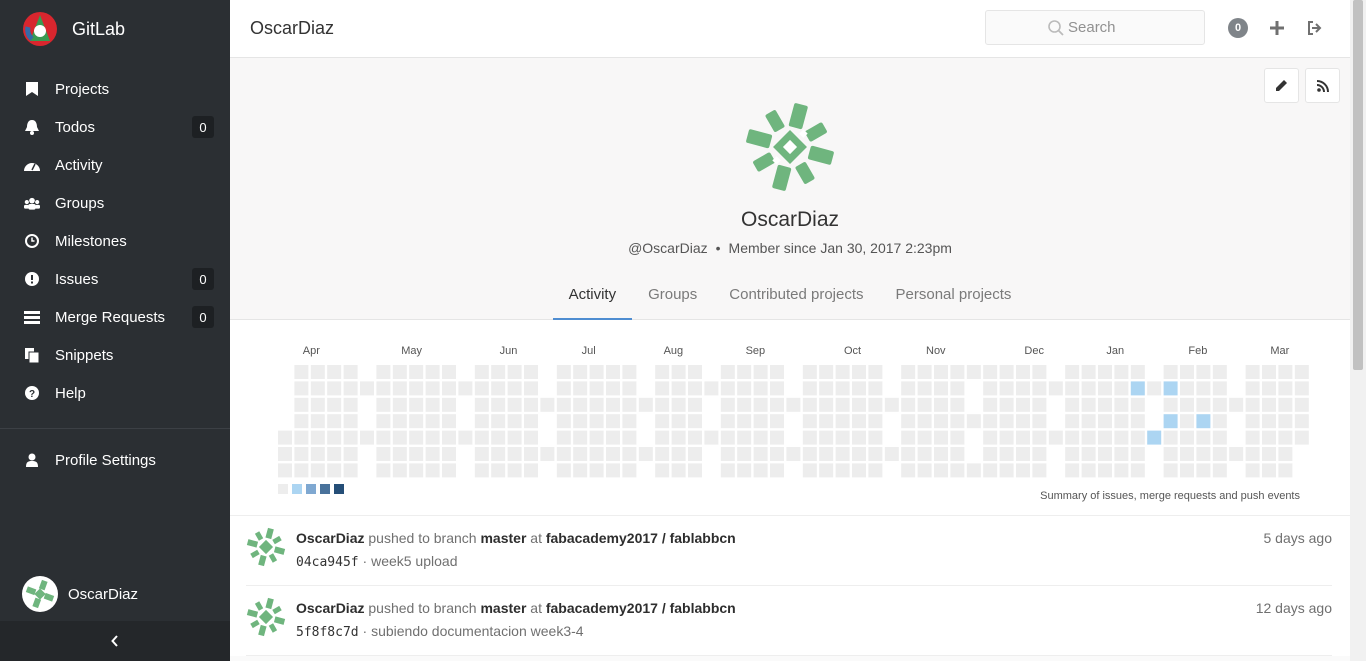 This screenshot has height=661, width=1366. What do you see at coordinates (1277, 28) in the screenshot?
I see `new-item-button` at bounding box center [1277, 28].